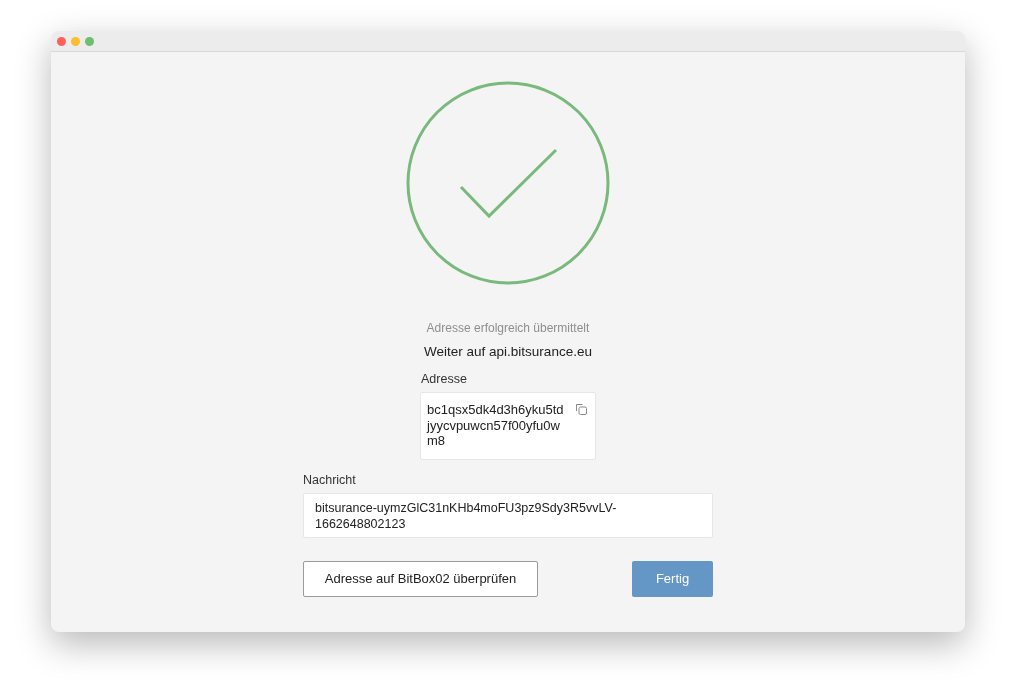 This screenshot has height=685, width=1024. Describe the element at coordinates (444, 379) in the screenshot. I see `field-label: Adresse` at that location.